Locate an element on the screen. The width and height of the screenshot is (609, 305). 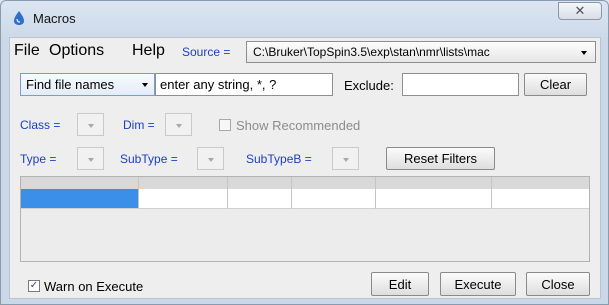
class-select is located at coordinates (90, 124).